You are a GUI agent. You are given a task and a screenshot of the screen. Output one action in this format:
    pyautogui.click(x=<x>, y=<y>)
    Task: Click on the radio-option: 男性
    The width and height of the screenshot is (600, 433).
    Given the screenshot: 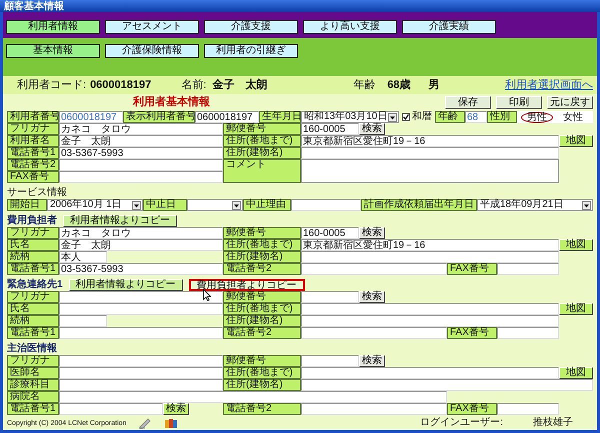 What is the action you would take?
    pyautogui.click(x=537, y=117)
    